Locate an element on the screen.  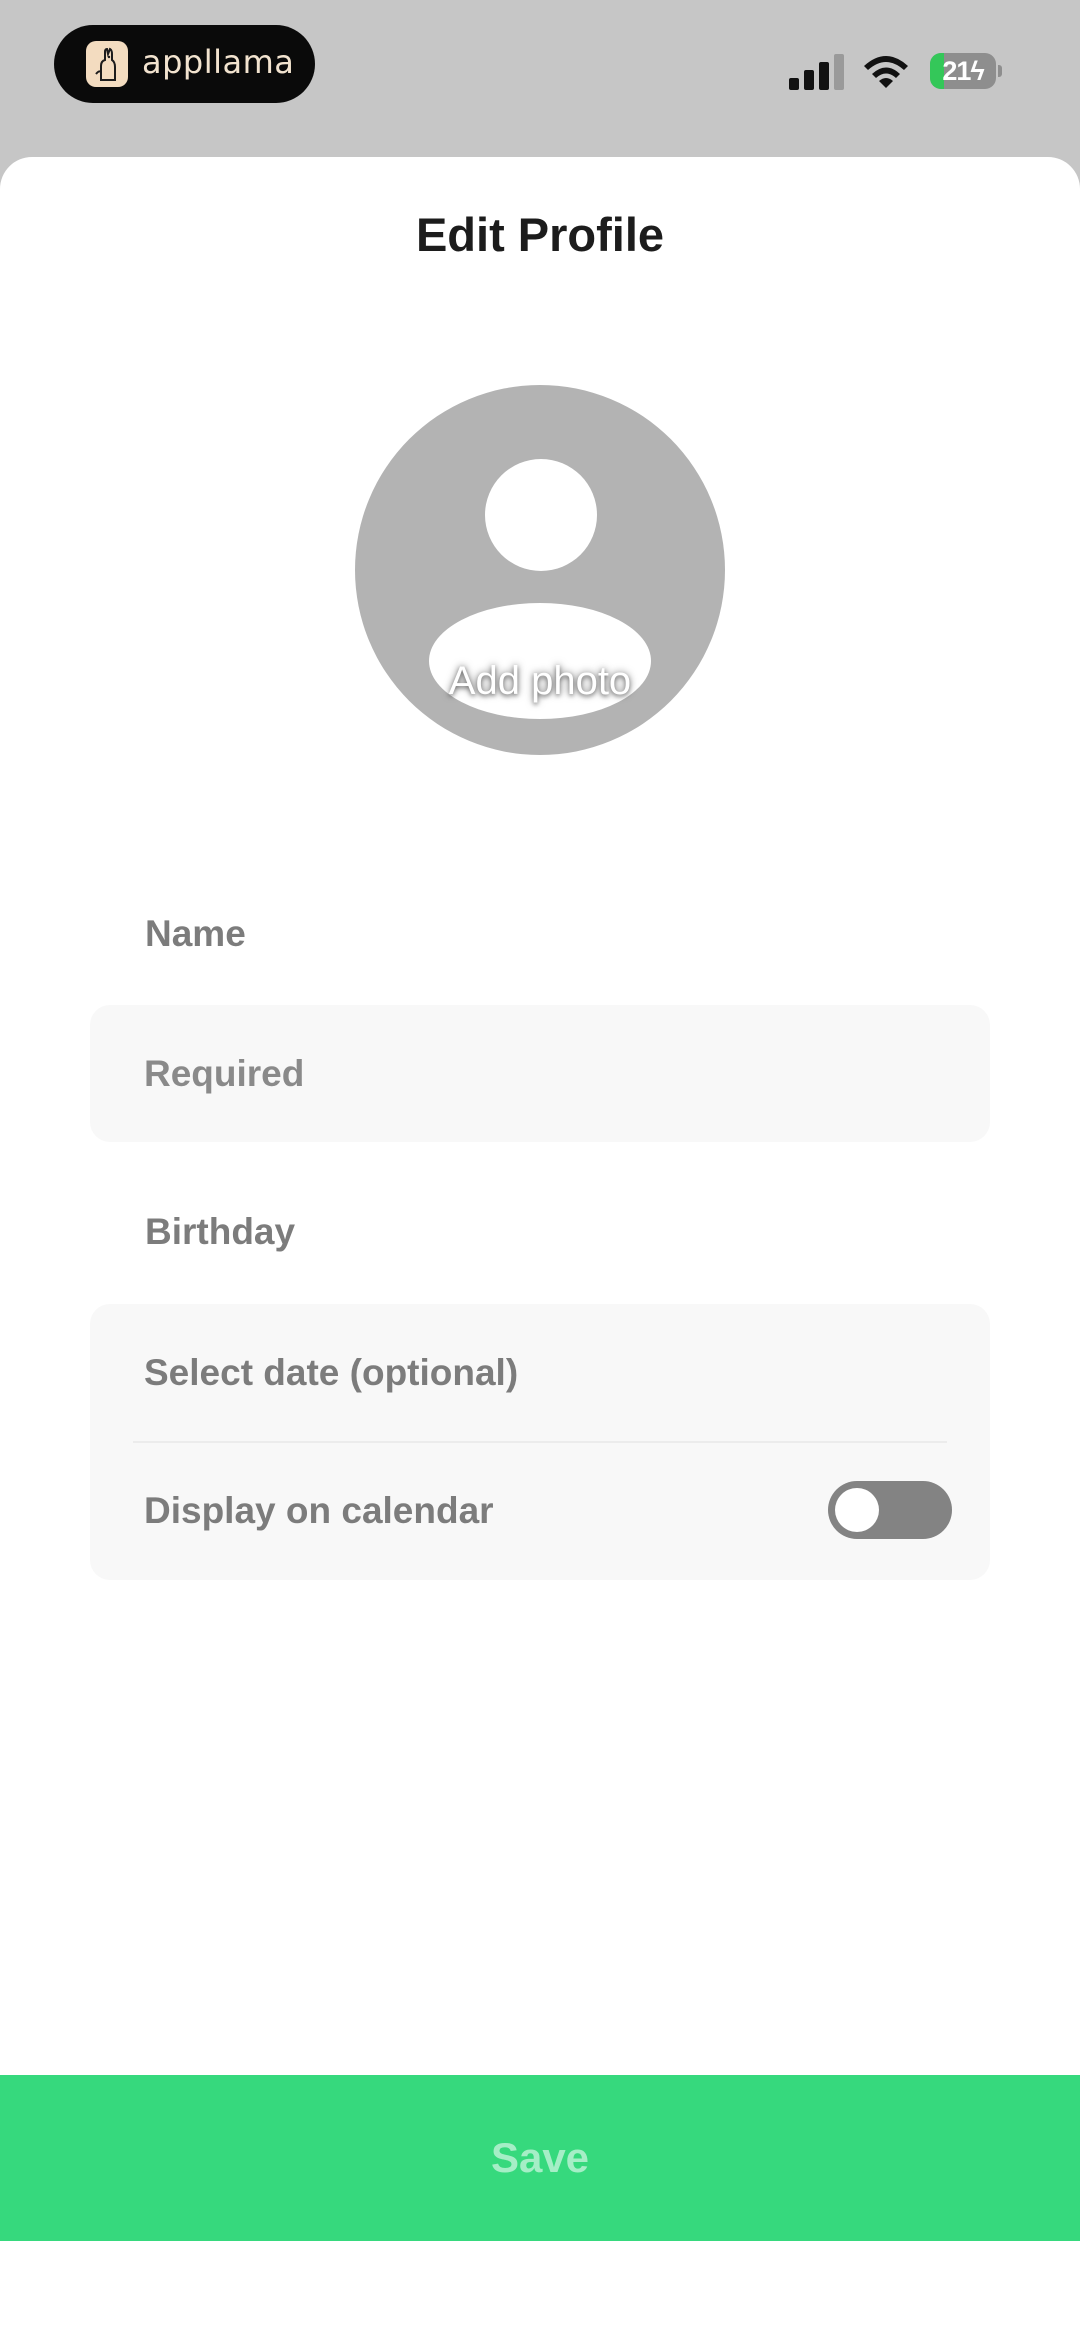
cellular-signal-icon is located at coordinates (816, 72).